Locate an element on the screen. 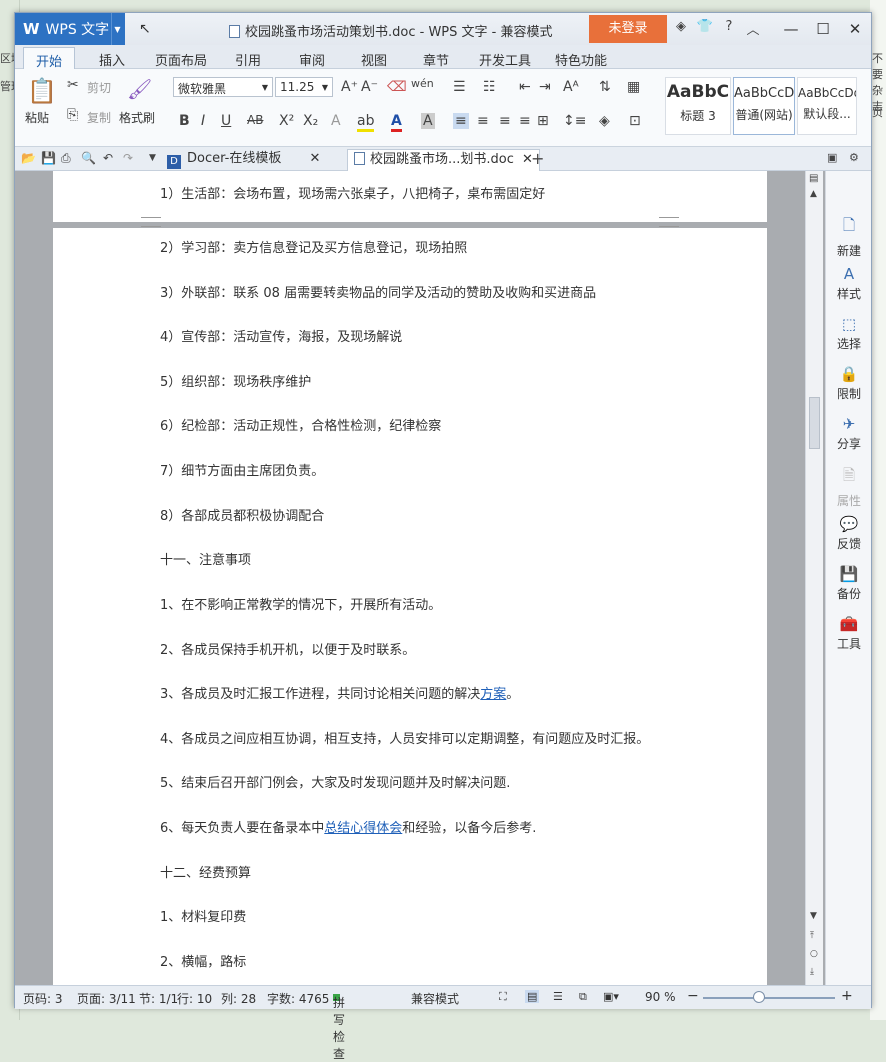  subscript-icon: X₂ is located at coordinates (310, 121).